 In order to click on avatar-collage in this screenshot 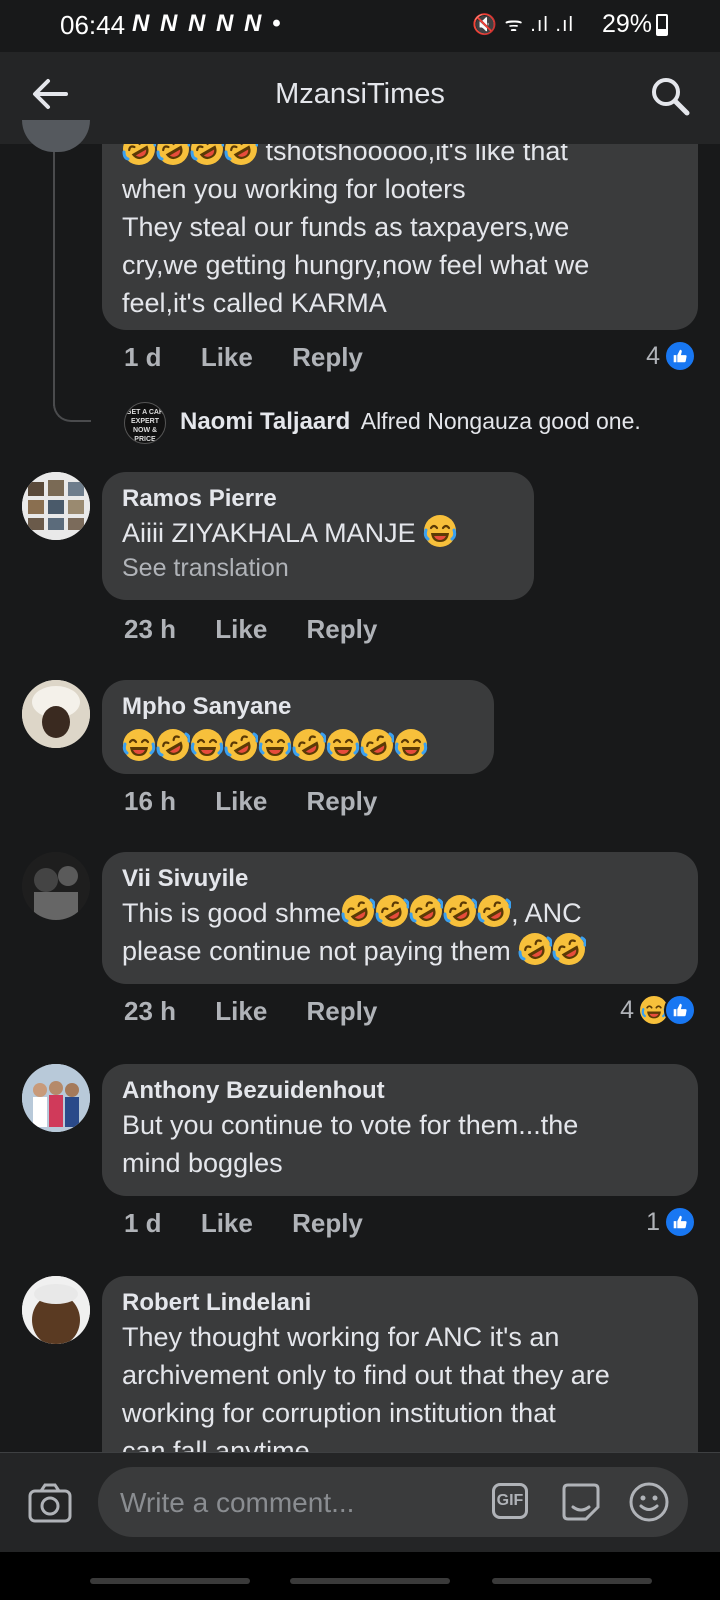, I will do `click(56, 506)`.